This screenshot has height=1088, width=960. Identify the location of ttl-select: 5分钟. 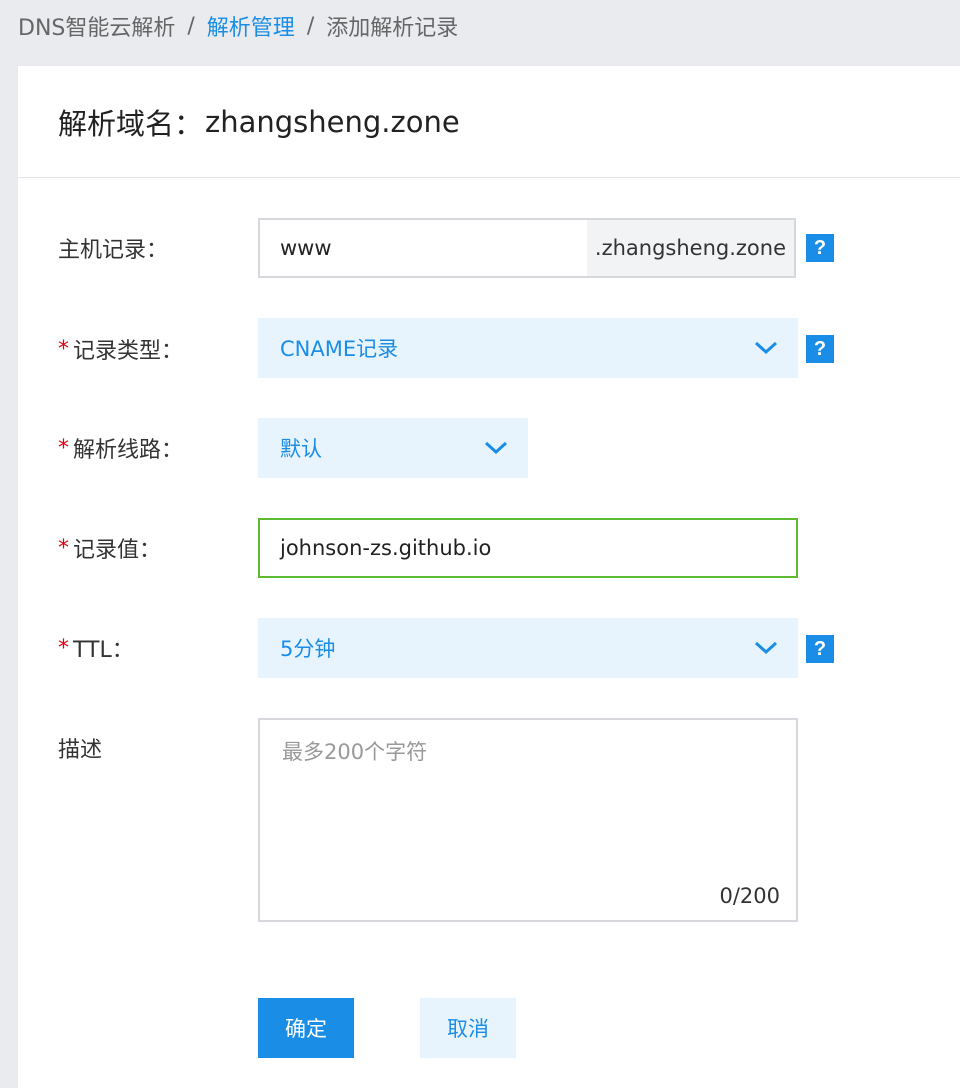
(528, 648).